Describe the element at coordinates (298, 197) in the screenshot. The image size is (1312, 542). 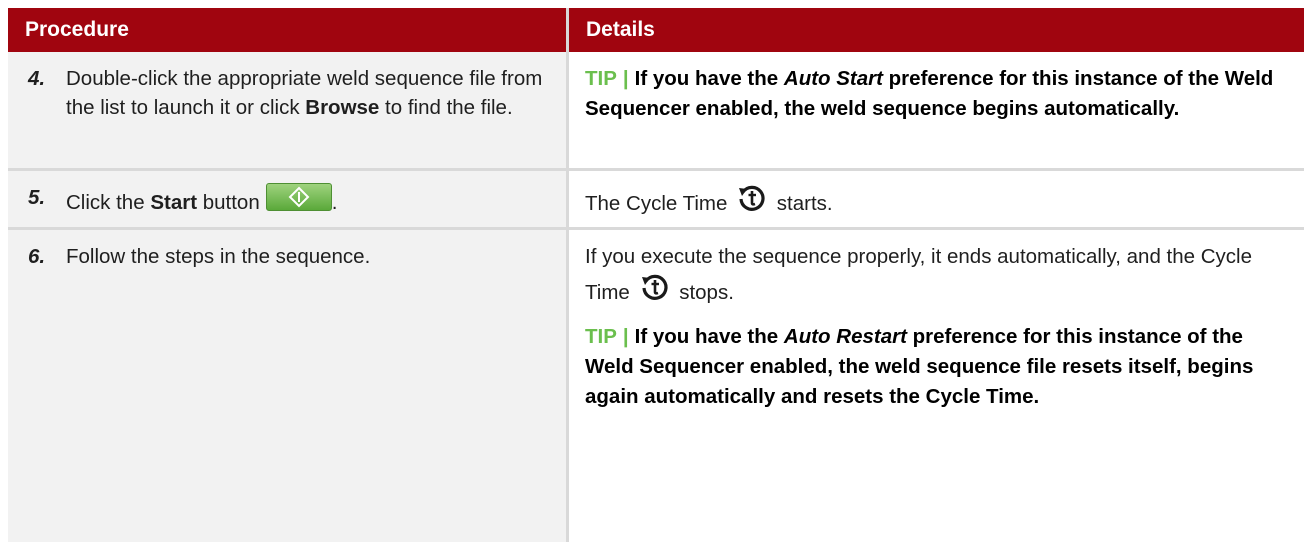
I see `start-diamond-icon` at that location.